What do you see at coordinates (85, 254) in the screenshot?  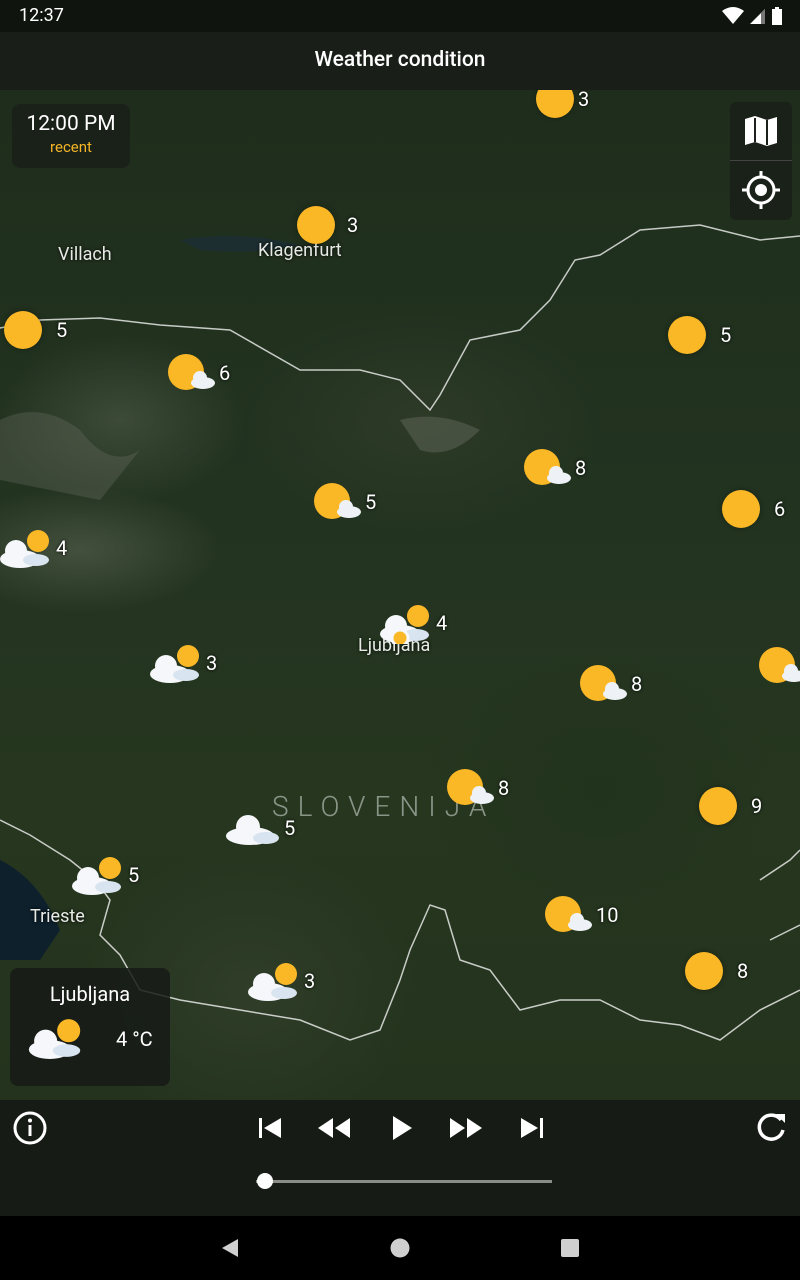 I see `city-label-villach: Villach` at bounding box center [85, 254].